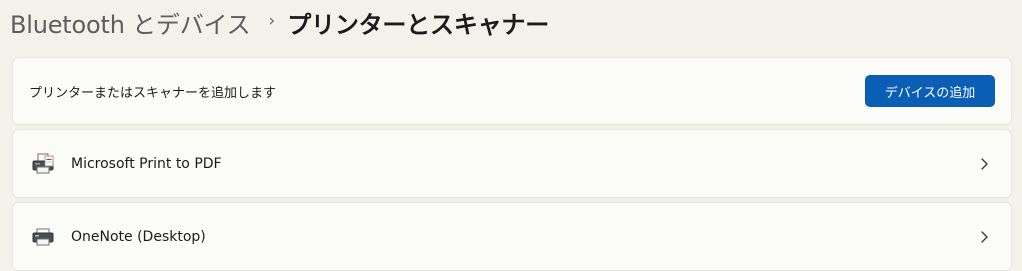  Describe the element at coordinates (418, 24) in the screenshot. I see `page-title: プリンターとスキャナー` at that location.